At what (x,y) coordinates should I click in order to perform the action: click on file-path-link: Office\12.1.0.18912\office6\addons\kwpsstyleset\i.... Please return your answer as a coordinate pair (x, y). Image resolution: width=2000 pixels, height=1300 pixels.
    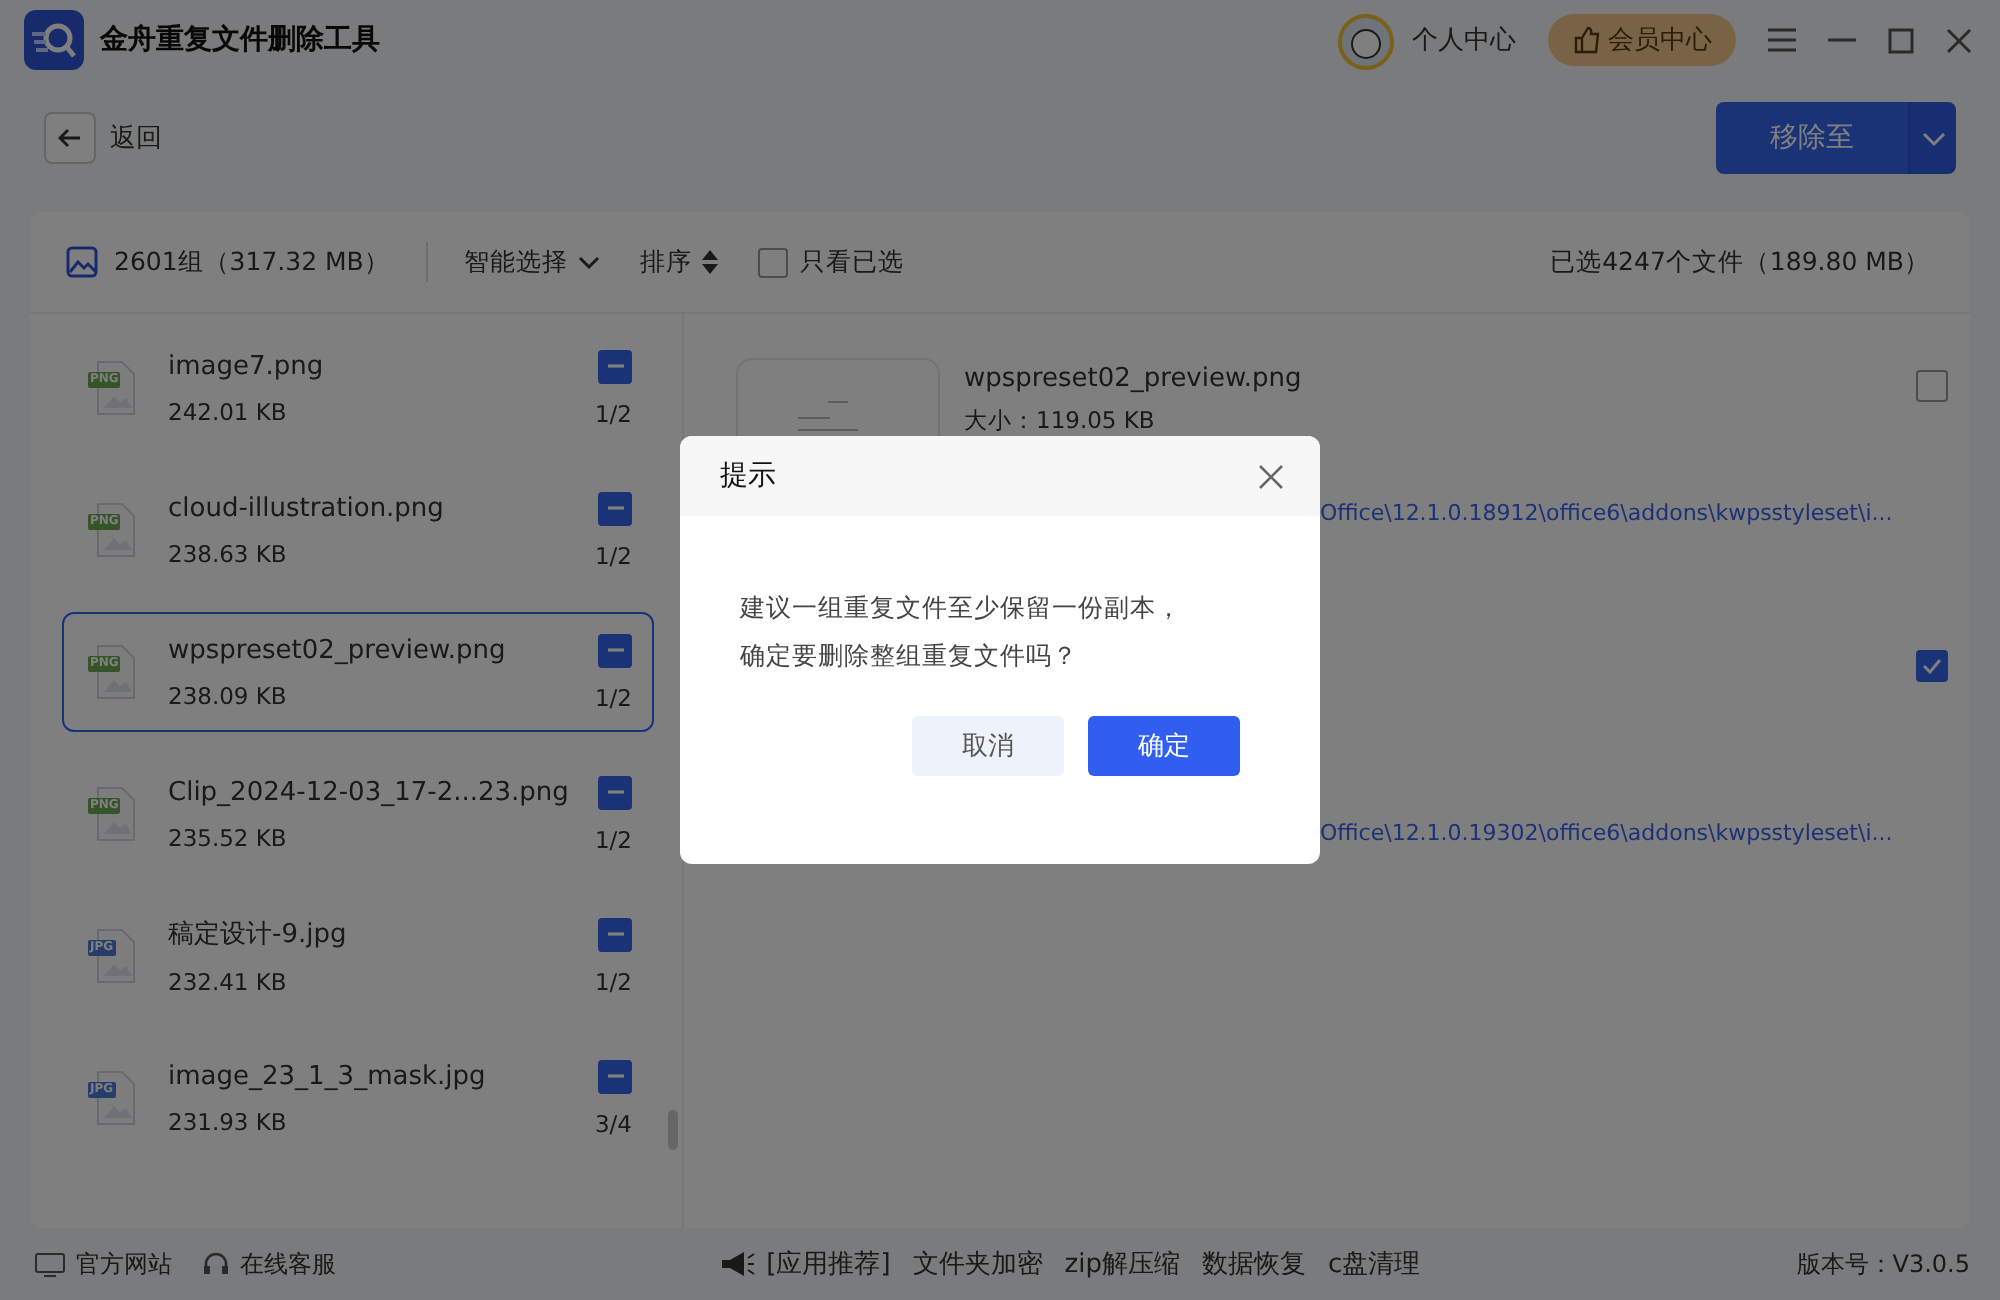
    Looking at the image, I should click on (1606, 513).